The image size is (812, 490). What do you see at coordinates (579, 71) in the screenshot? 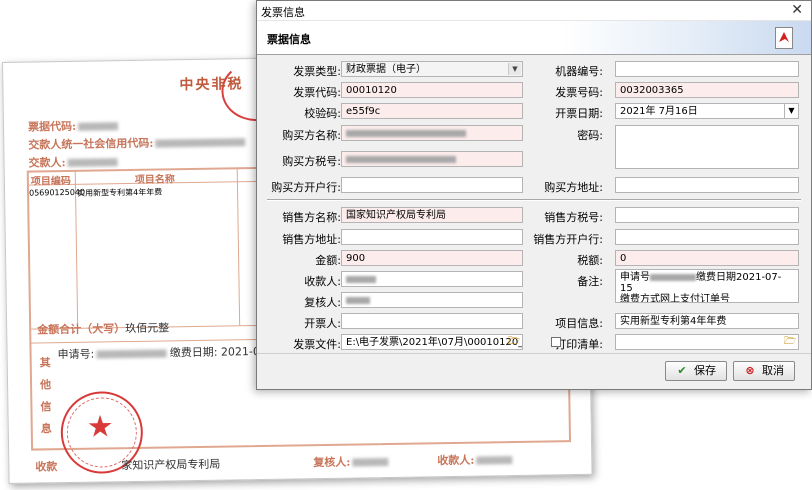
I see `label-machine-no: 机器编号:` at bounding box center [579, 71].